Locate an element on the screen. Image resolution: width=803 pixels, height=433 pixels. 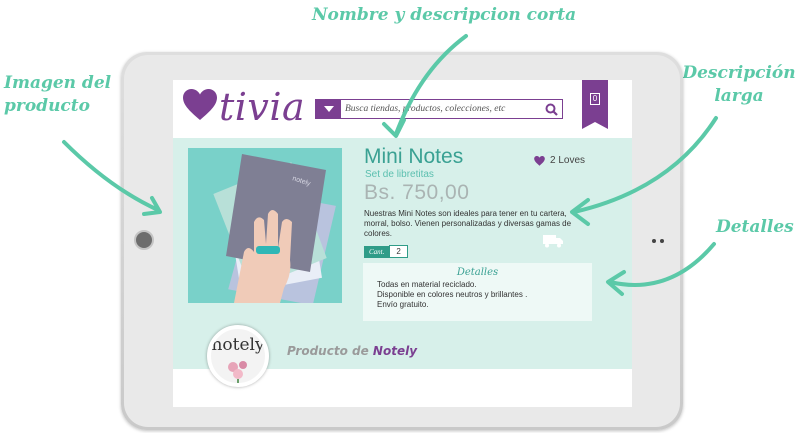
search-input is located at coordinates (440, 109).